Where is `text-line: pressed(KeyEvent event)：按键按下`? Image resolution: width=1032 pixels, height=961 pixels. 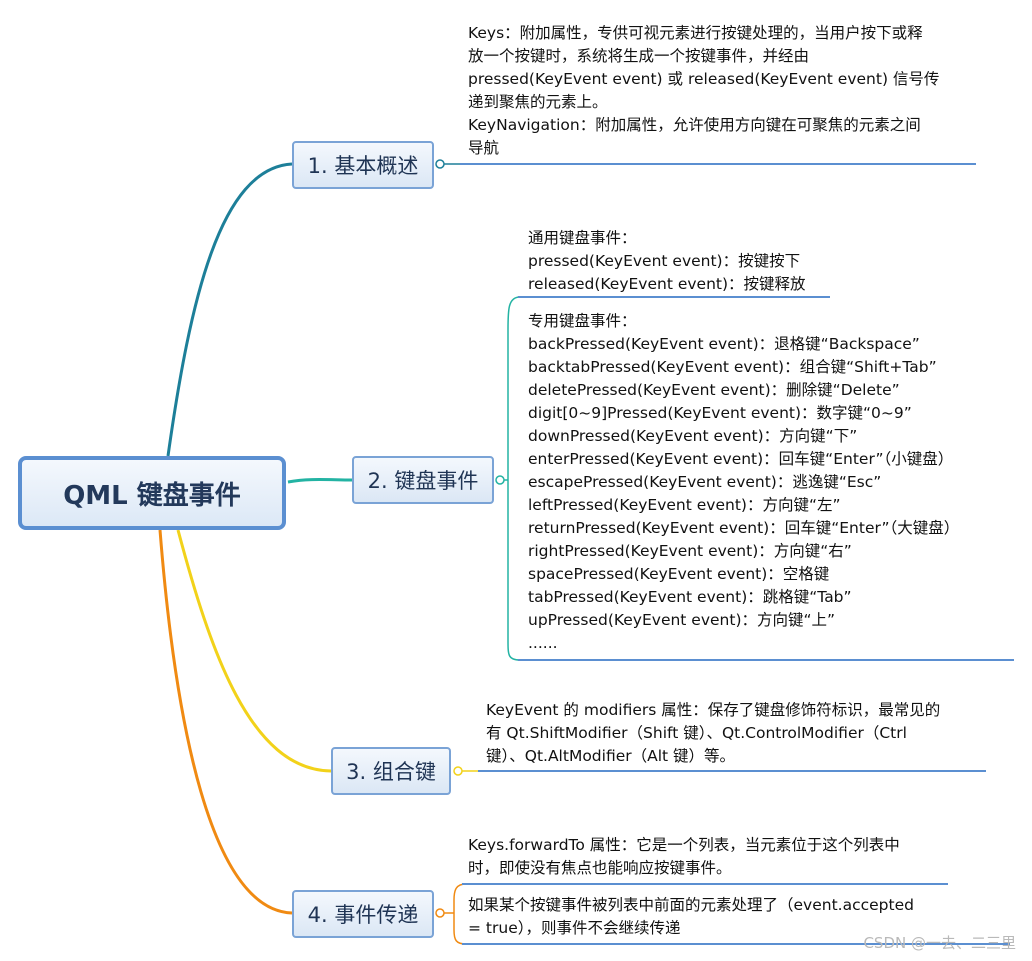
text-line: pressed(KeyEvent event)：按键按下 is located at coordinates (664, 261).